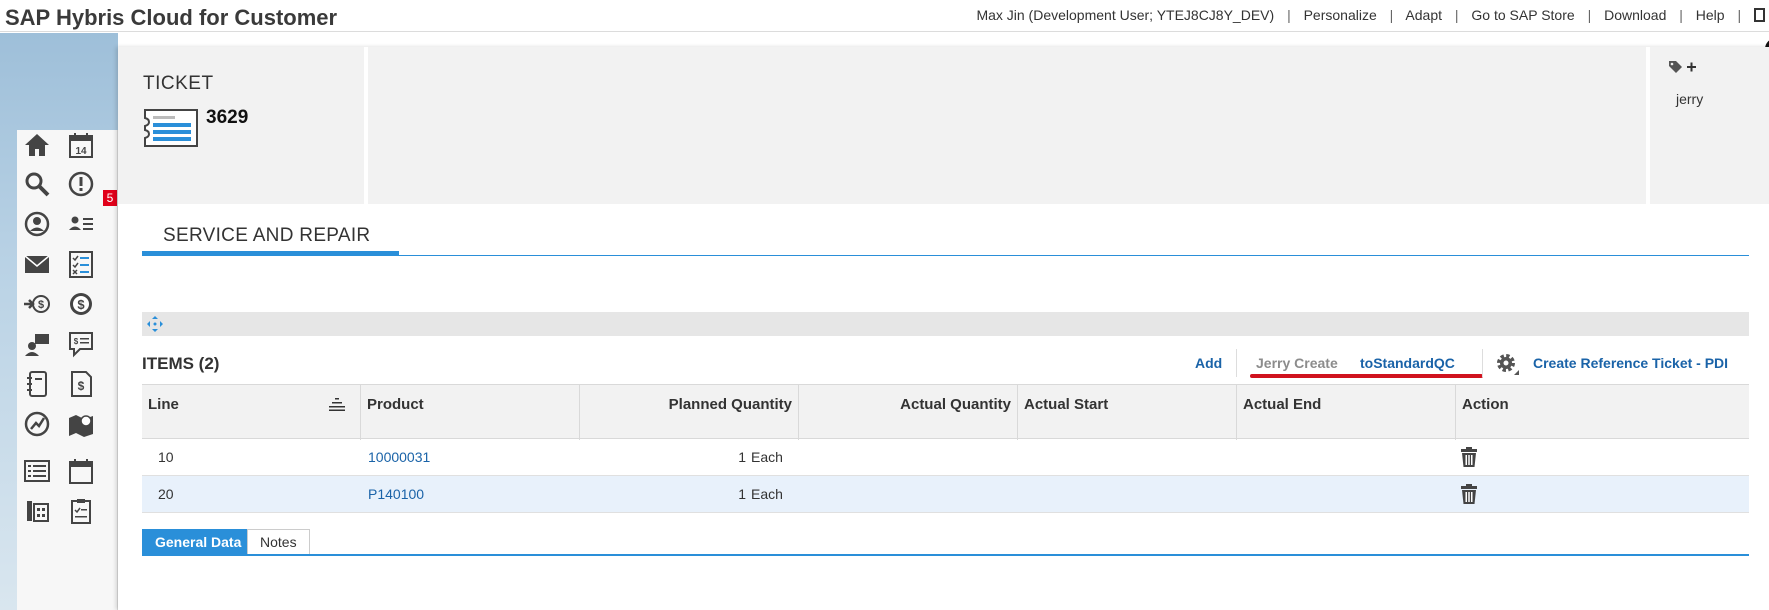 This screenshot has width=1769, height=610. Describe the element at coordinates (37, 424) in the screenshot. I see `growth-icon` at that location.